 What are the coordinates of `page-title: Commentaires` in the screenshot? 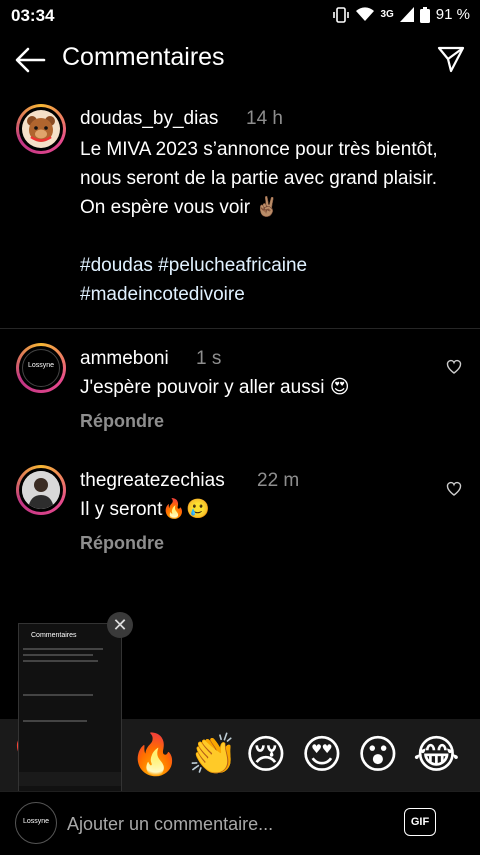 It's located at (143, 57).